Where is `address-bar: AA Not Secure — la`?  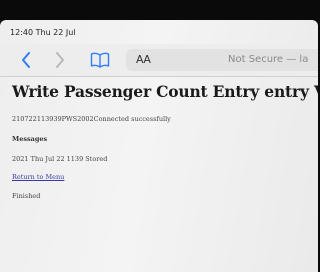
address-bar: AA Not Secure — la is located at coordinates (222, 60).